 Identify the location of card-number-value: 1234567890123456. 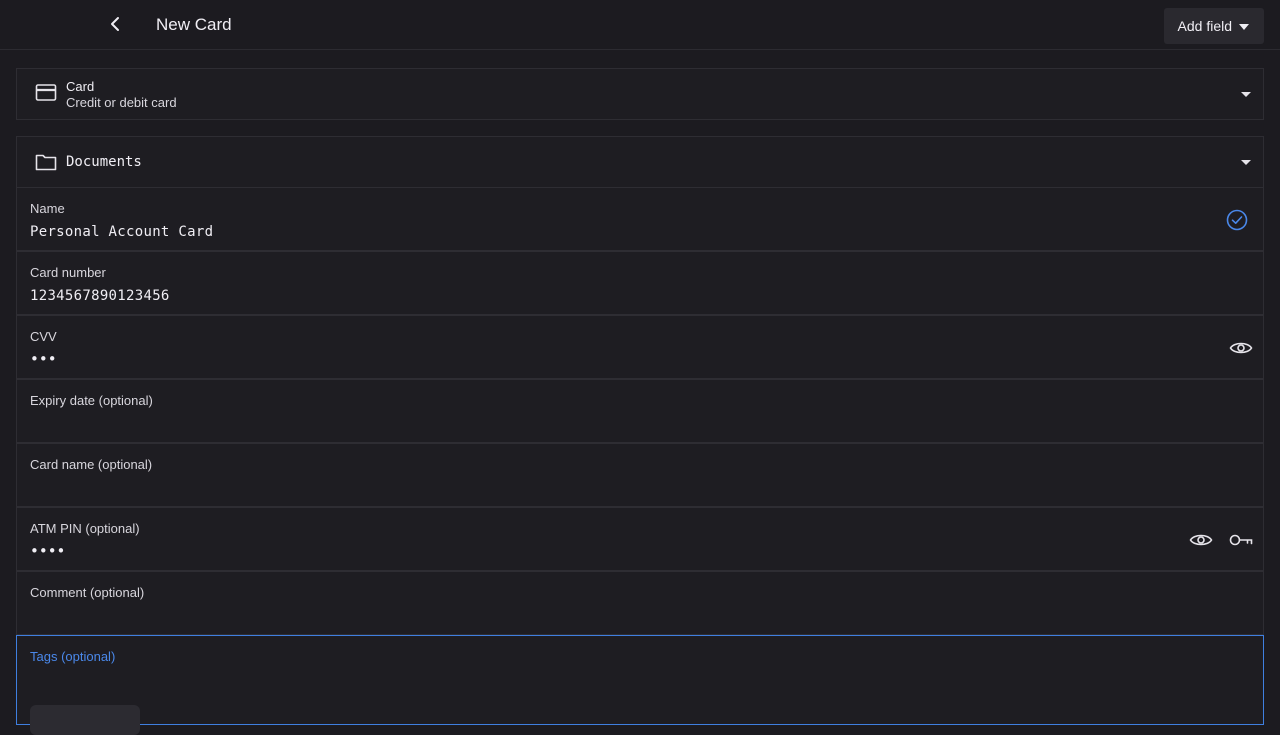
(100, 296).